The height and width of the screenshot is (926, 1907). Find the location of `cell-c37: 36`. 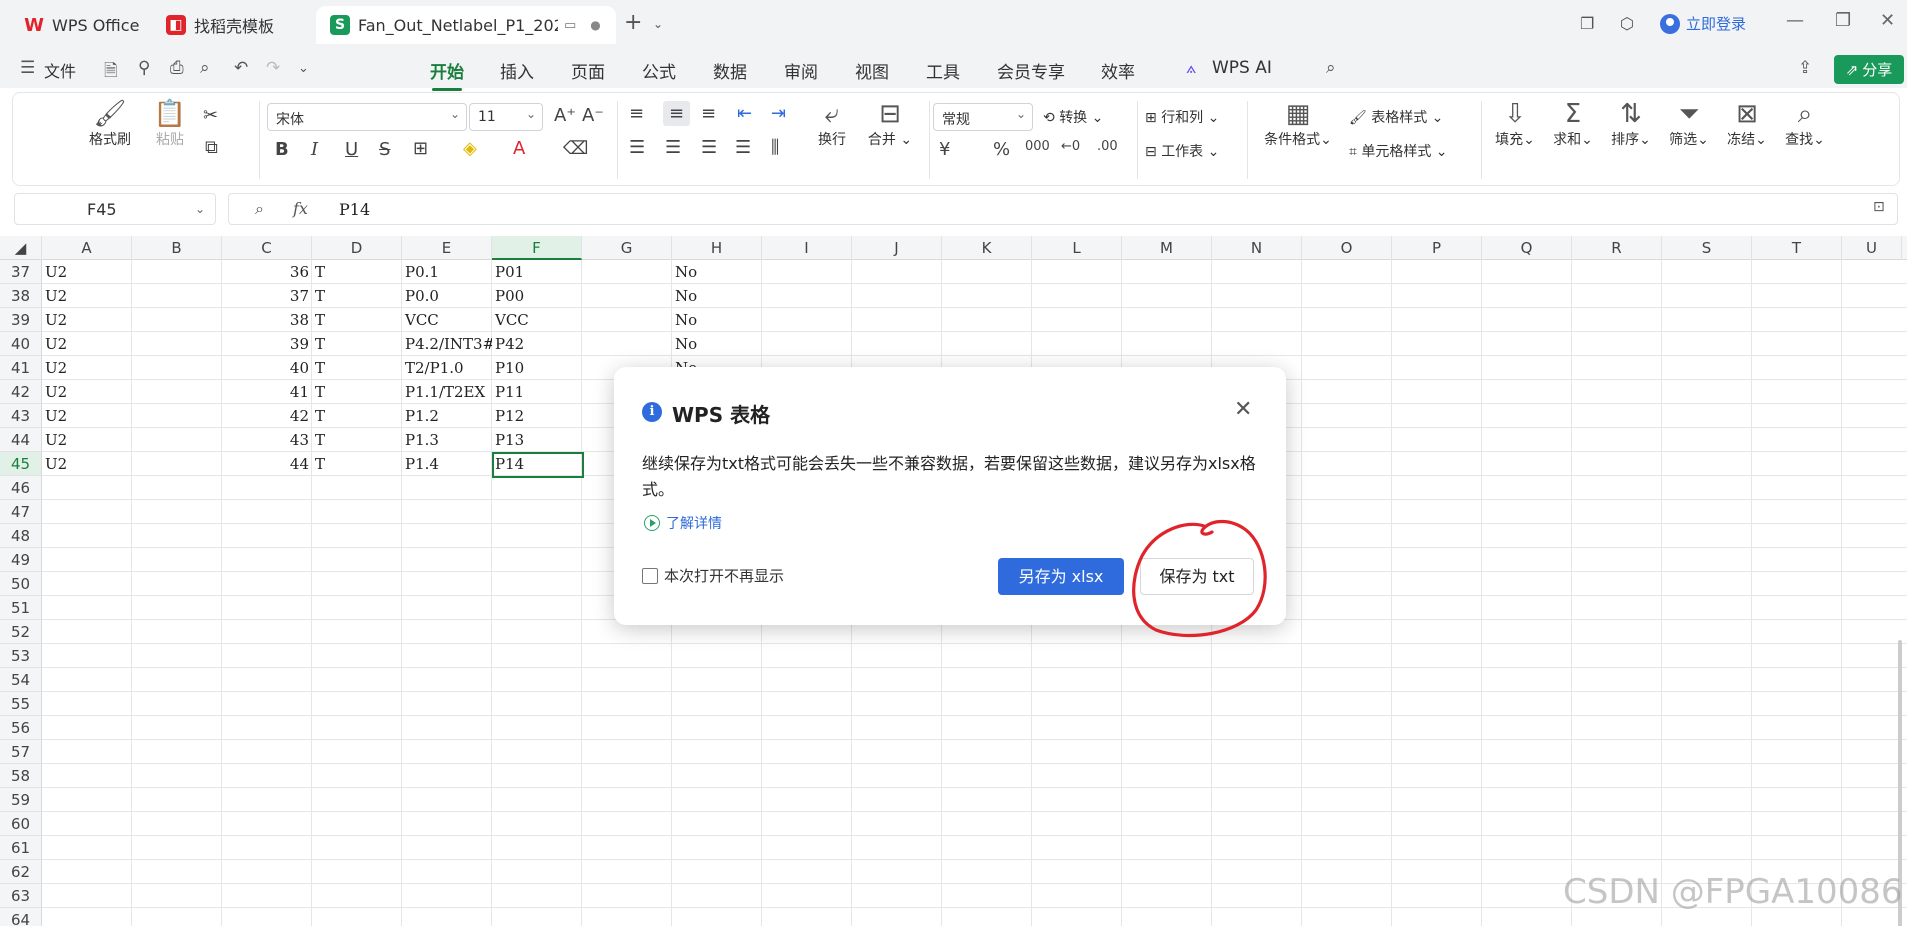

cell-c37: 36 is located at coordinates (267, 272).